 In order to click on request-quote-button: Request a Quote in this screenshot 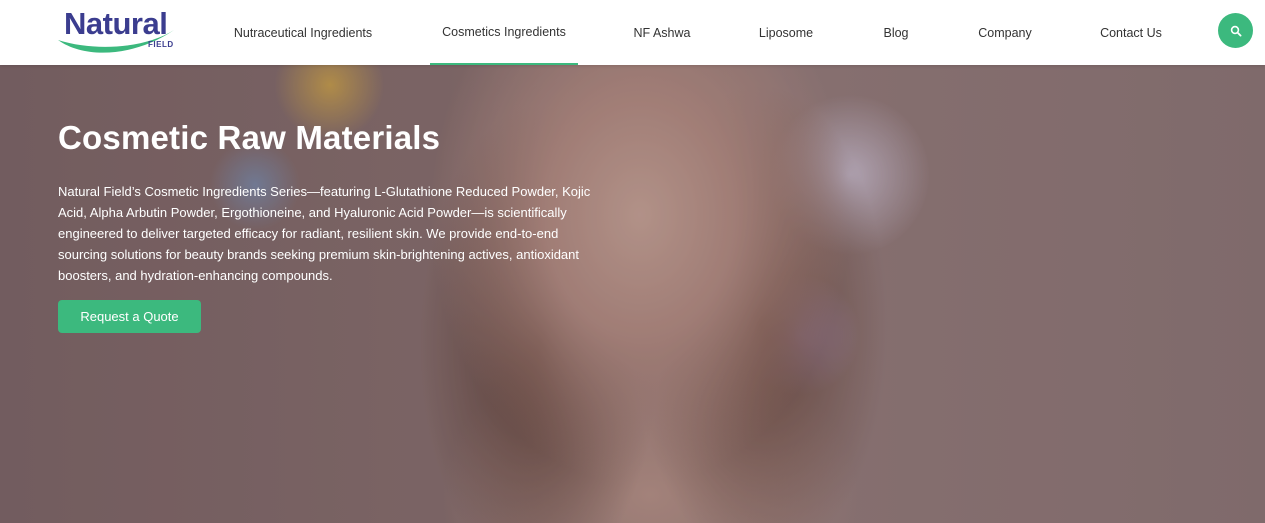, I will do `click(129, 316)`.